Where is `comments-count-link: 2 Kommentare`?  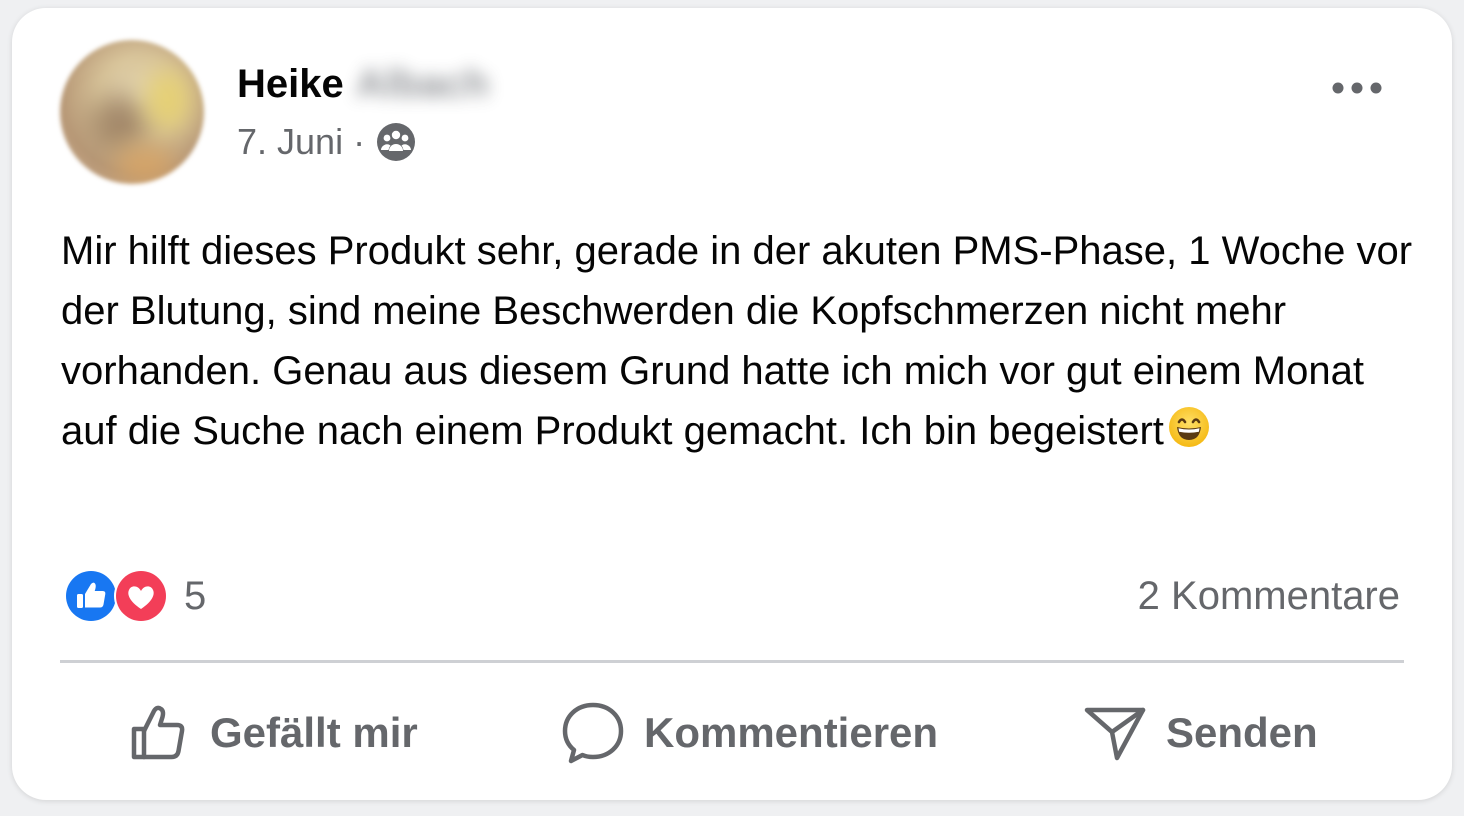
comments-count-link: 2 Kommentare is located at coordinates (1269, 596).